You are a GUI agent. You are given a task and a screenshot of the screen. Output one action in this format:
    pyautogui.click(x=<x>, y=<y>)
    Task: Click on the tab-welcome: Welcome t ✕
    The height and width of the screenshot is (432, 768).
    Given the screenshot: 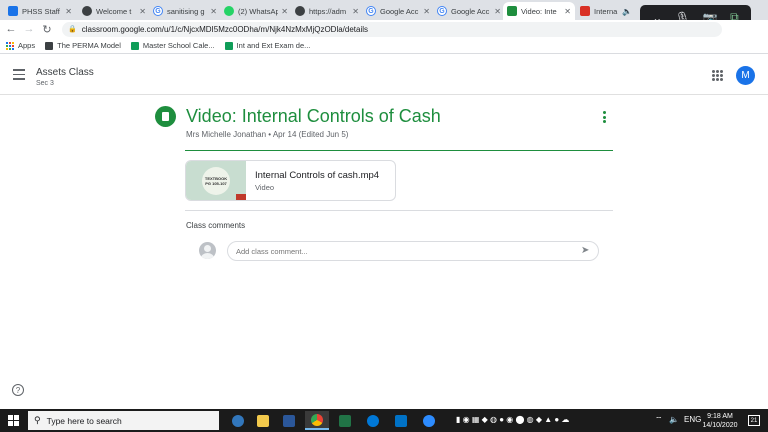 What is the action you would take?
    pyautogui.click(x=114, y=11)
    